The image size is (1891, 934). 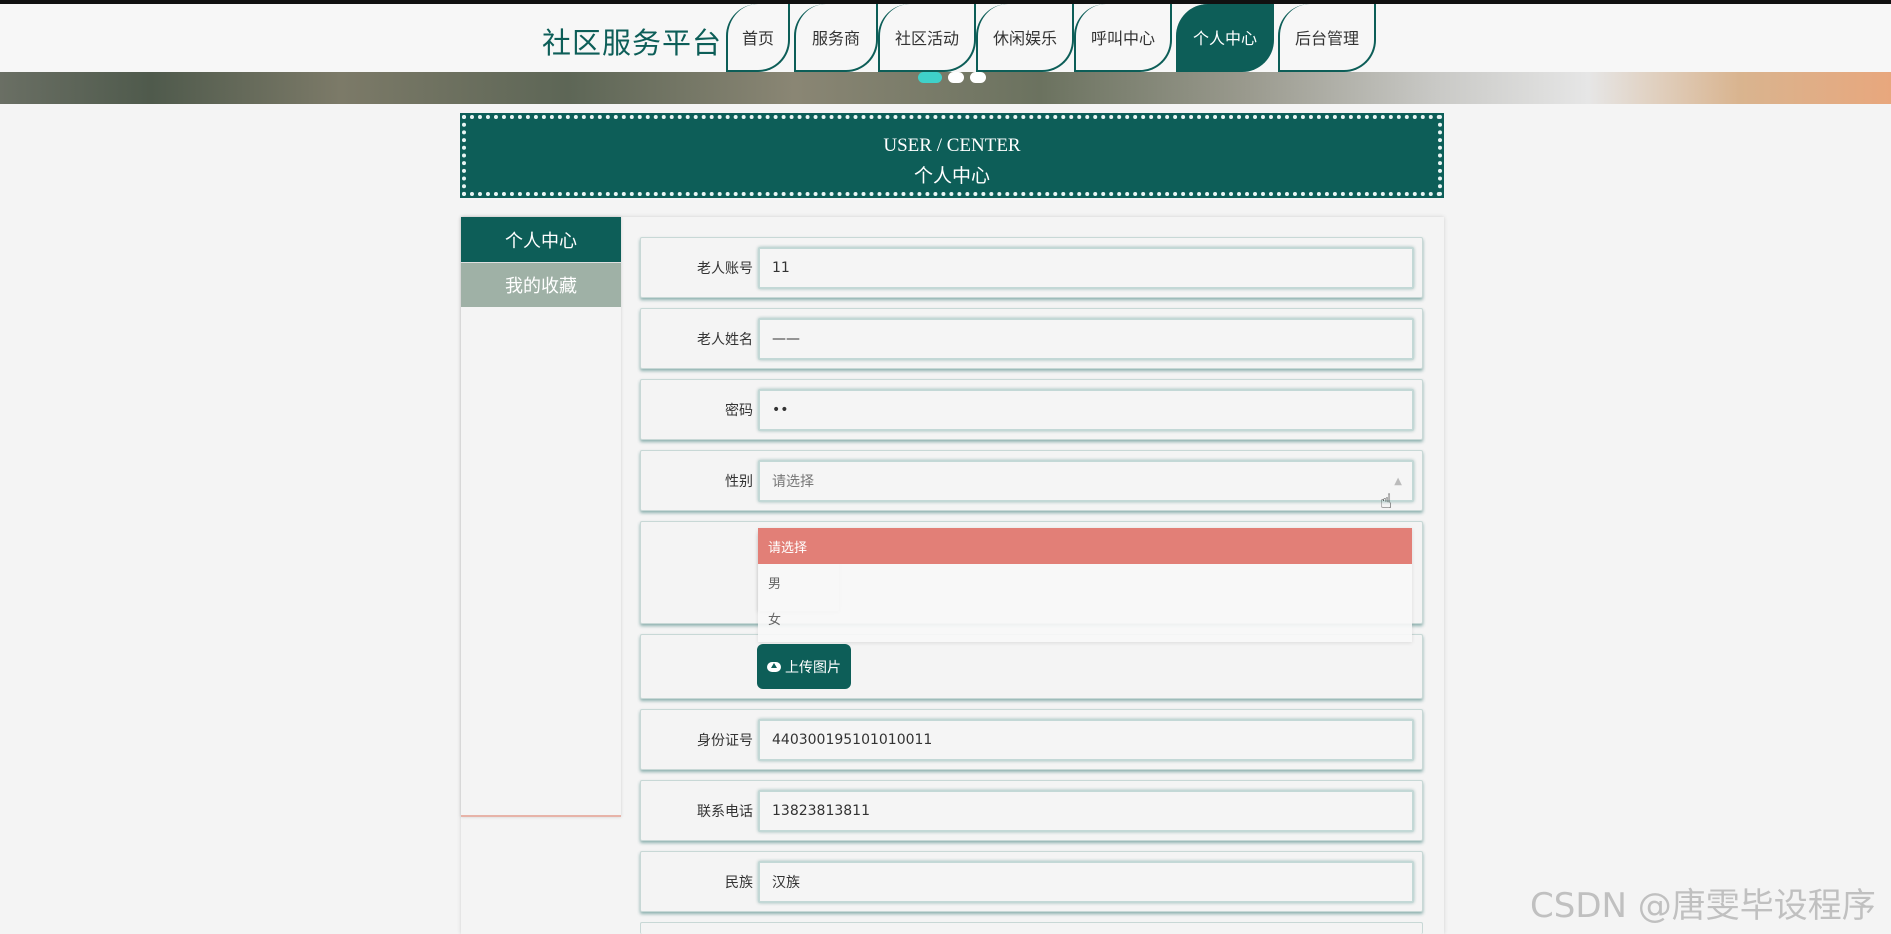 I want to click on chevron-up-icon: ▲, so click(x=1398, y=481).